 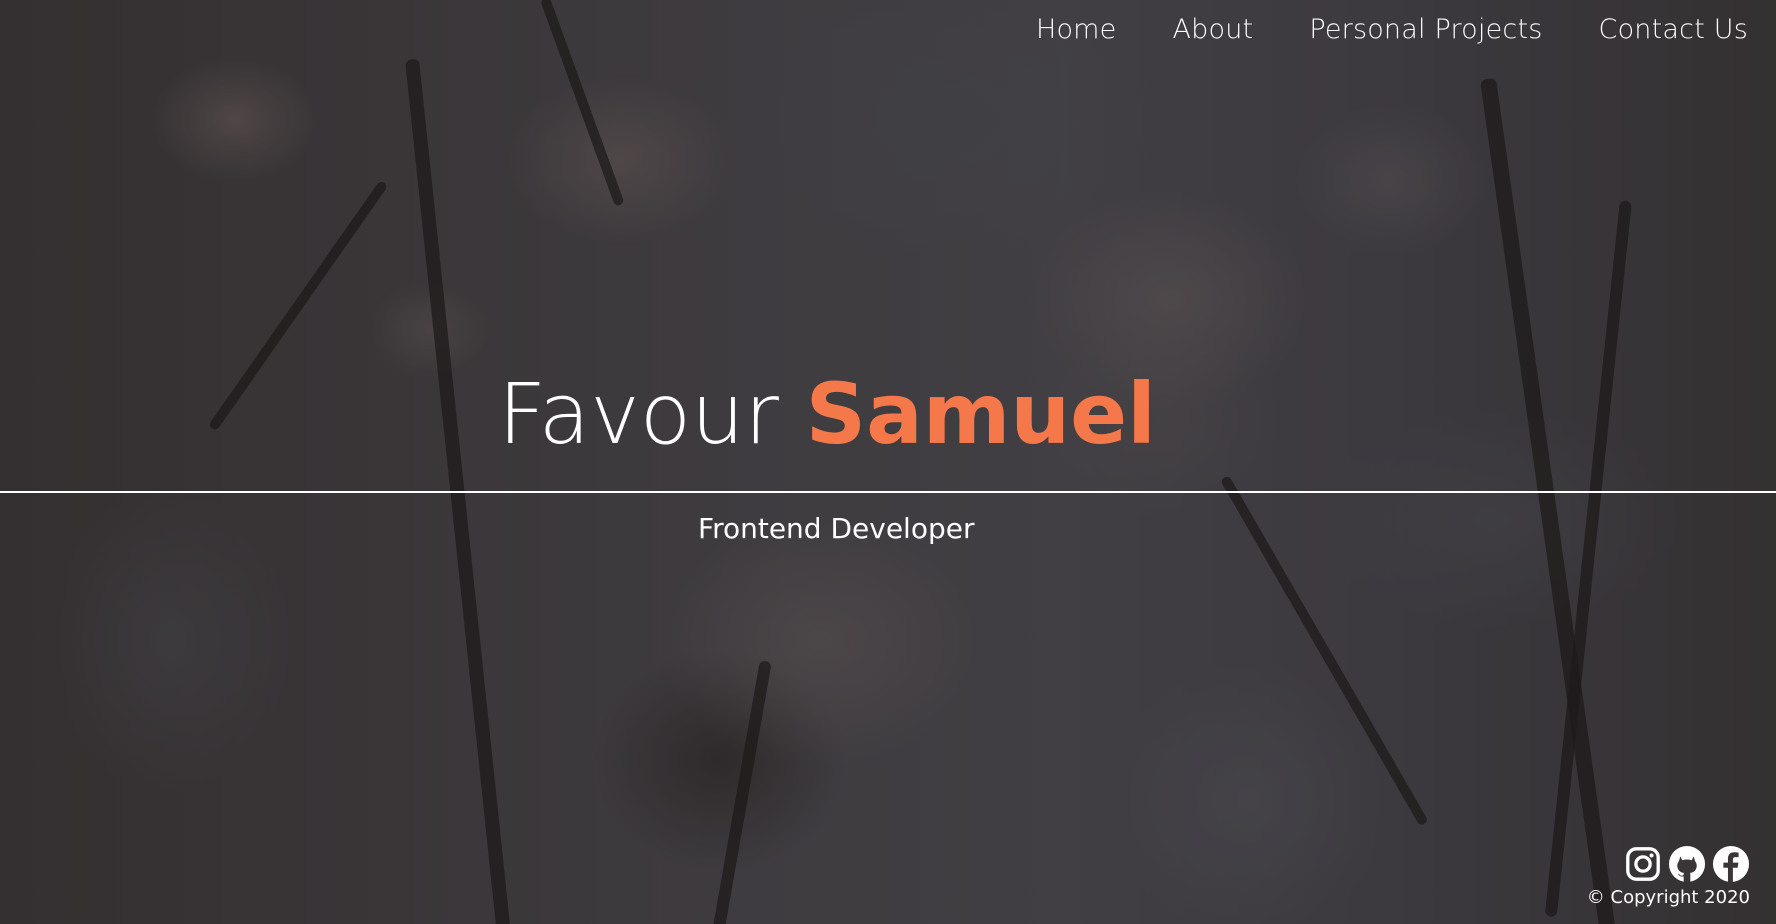 I want to click on github-icon, so click(x=1687, y=864).